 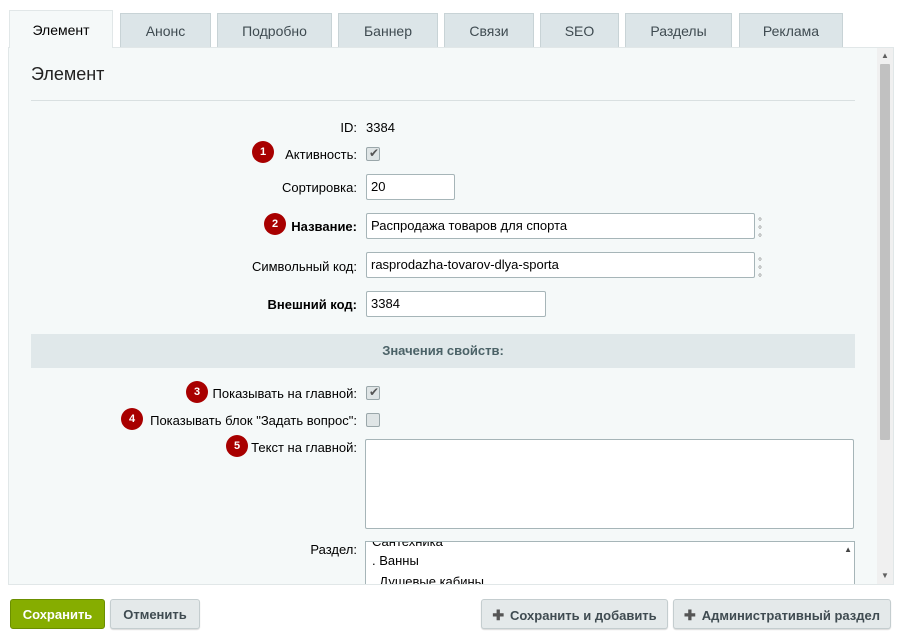 I want to click on panel-title: Элемент, so click(x=68, y=74).